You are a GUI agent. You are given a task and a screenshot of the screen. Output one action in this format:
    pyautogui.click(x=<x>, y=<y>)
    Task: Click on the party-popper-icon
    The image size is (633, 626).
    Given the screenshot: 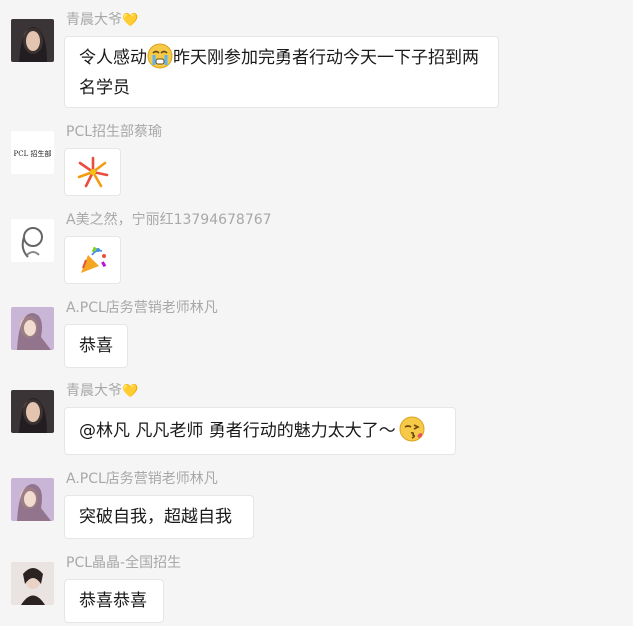 What is the action you would take?
    pyautogui.click(x=94, y=259)
    